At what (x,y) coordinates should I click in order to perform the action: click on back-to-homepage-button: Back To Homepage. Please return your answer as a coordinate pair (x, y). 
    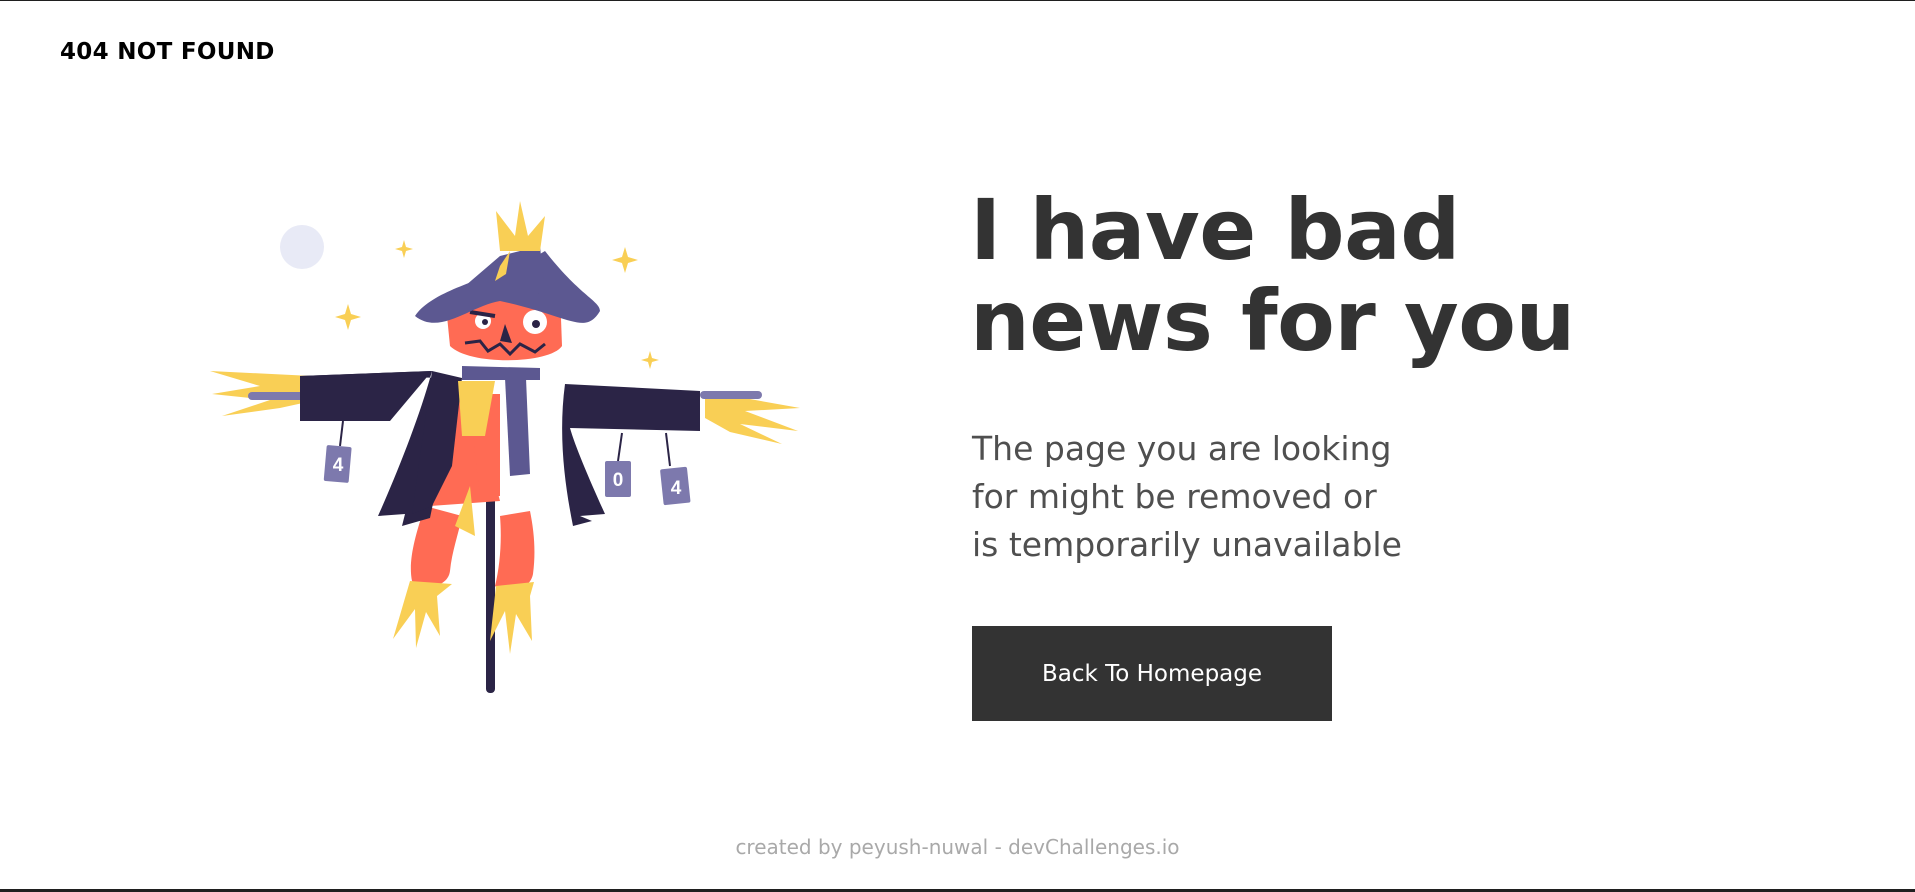
    Looking at the image, I should click on (1152, 673).